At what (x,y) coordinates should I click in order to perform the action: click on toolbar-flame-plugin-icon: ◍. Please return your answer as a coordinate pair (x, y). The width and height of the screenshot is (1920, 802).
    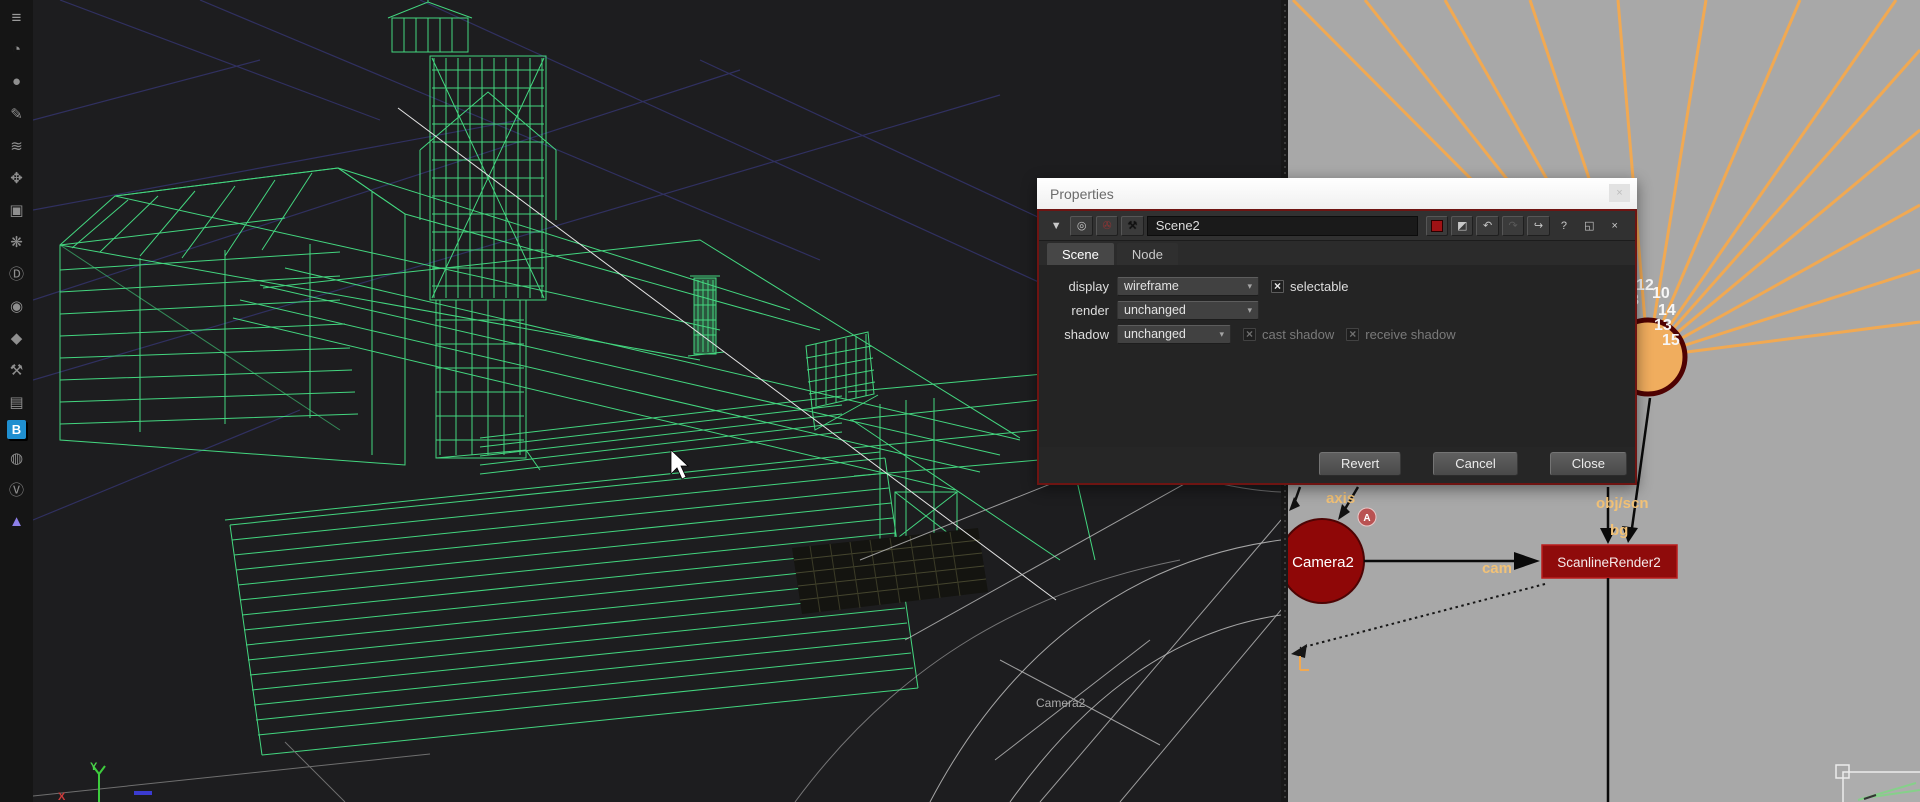
    Looking at the image, I should click on (16, 457).